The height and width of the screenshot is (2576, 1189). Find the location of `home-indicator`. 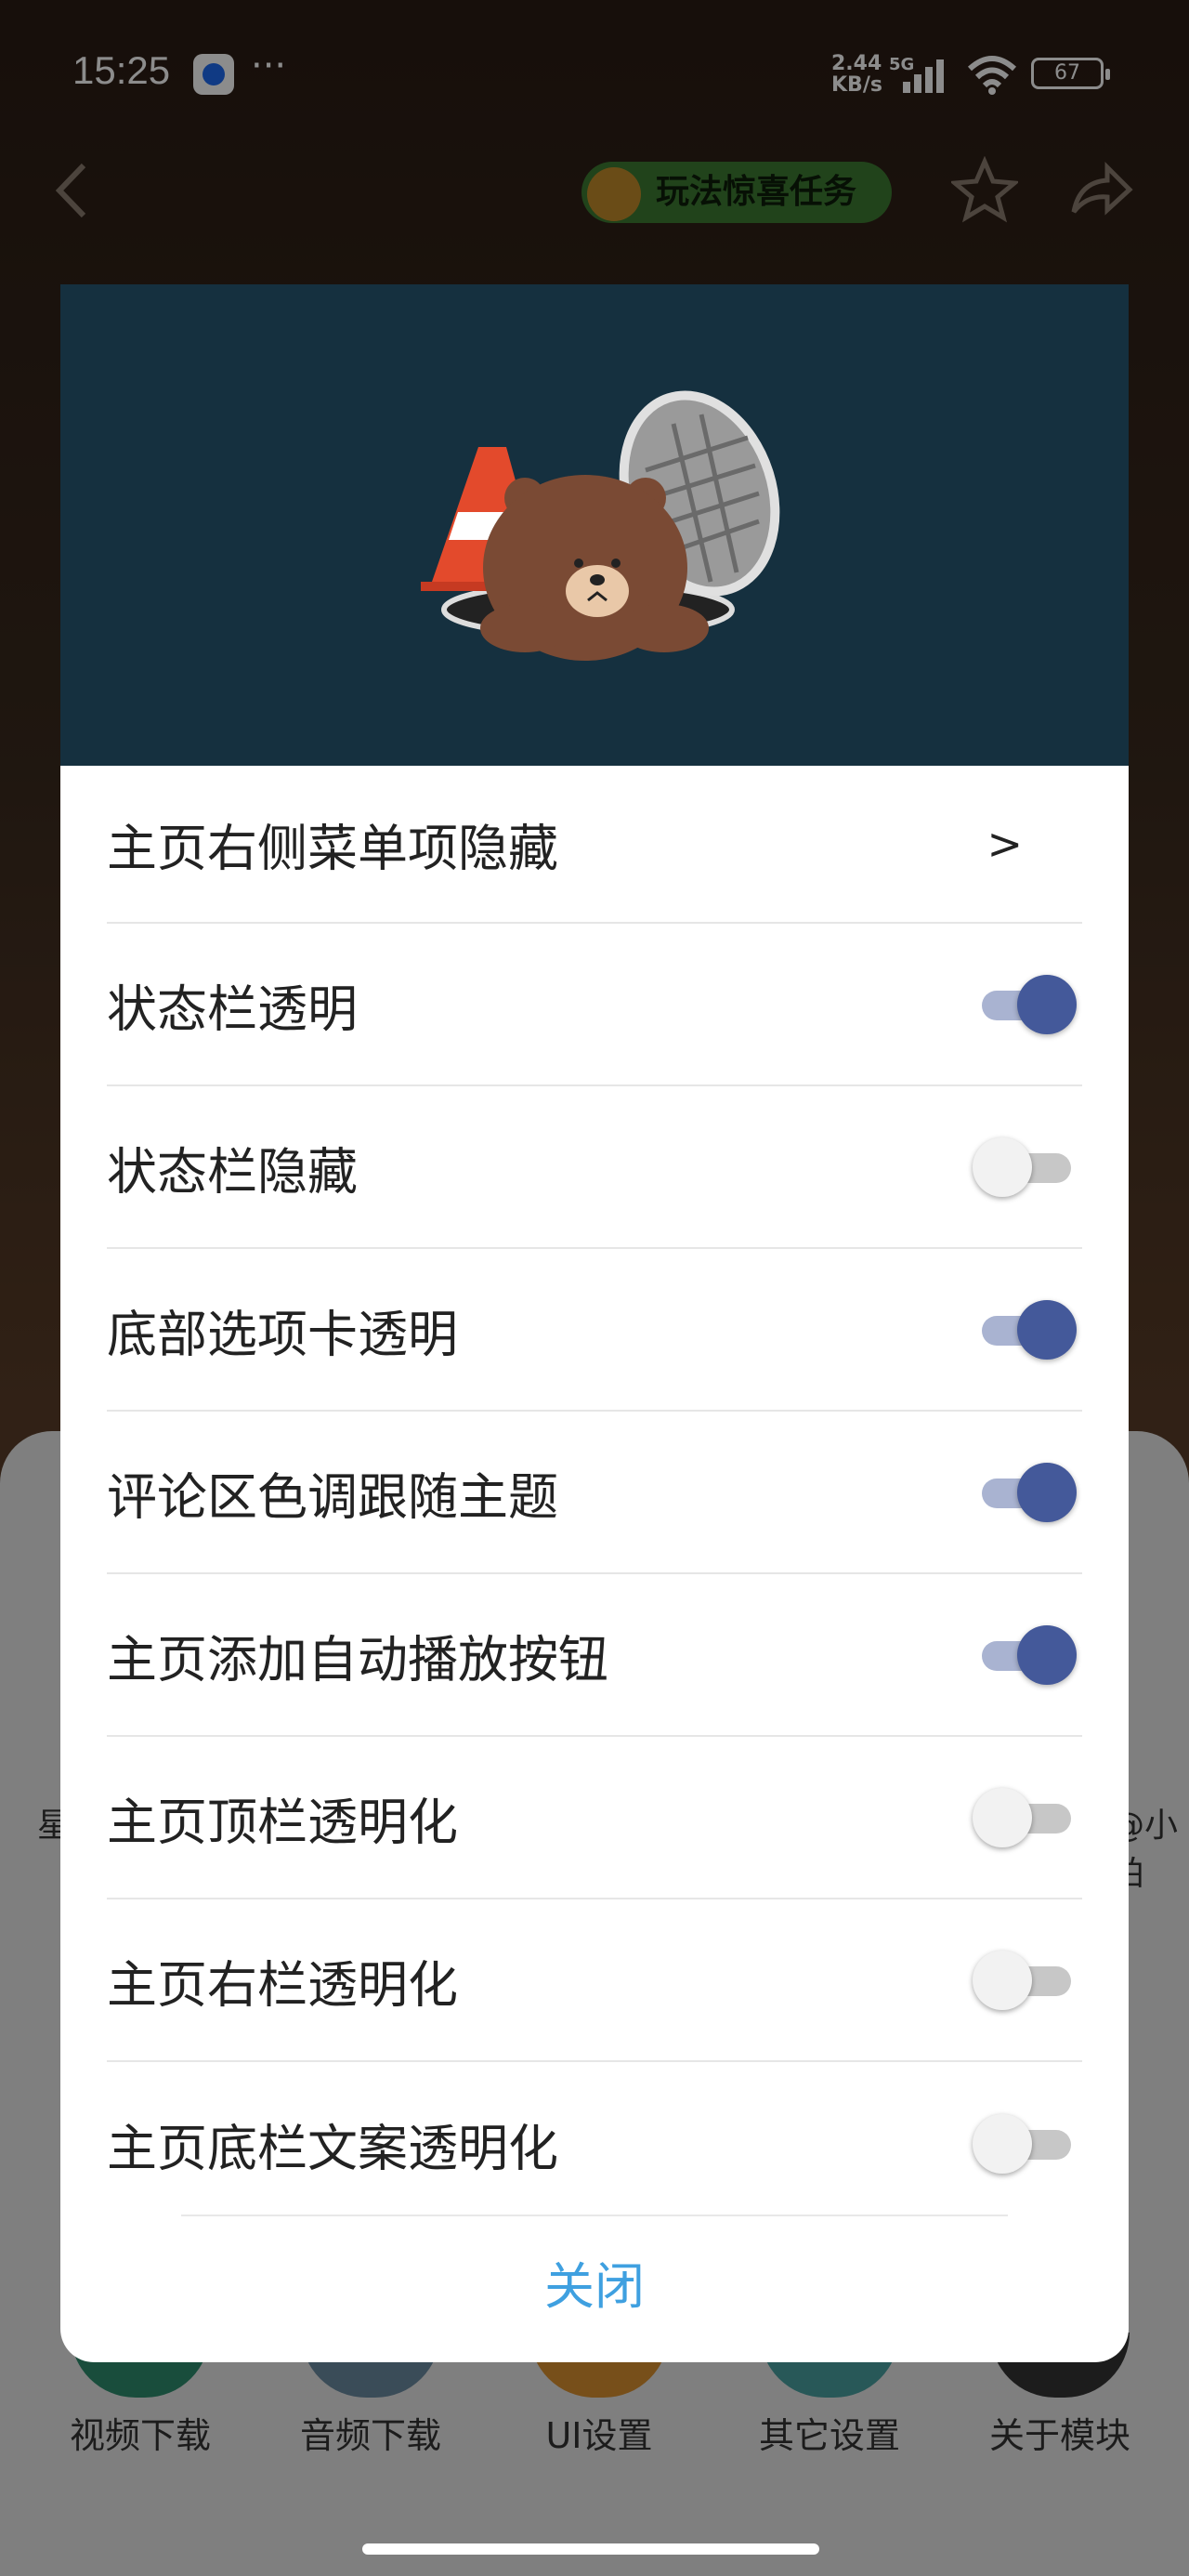

home-indicator is located at coordinates (590, 2549).